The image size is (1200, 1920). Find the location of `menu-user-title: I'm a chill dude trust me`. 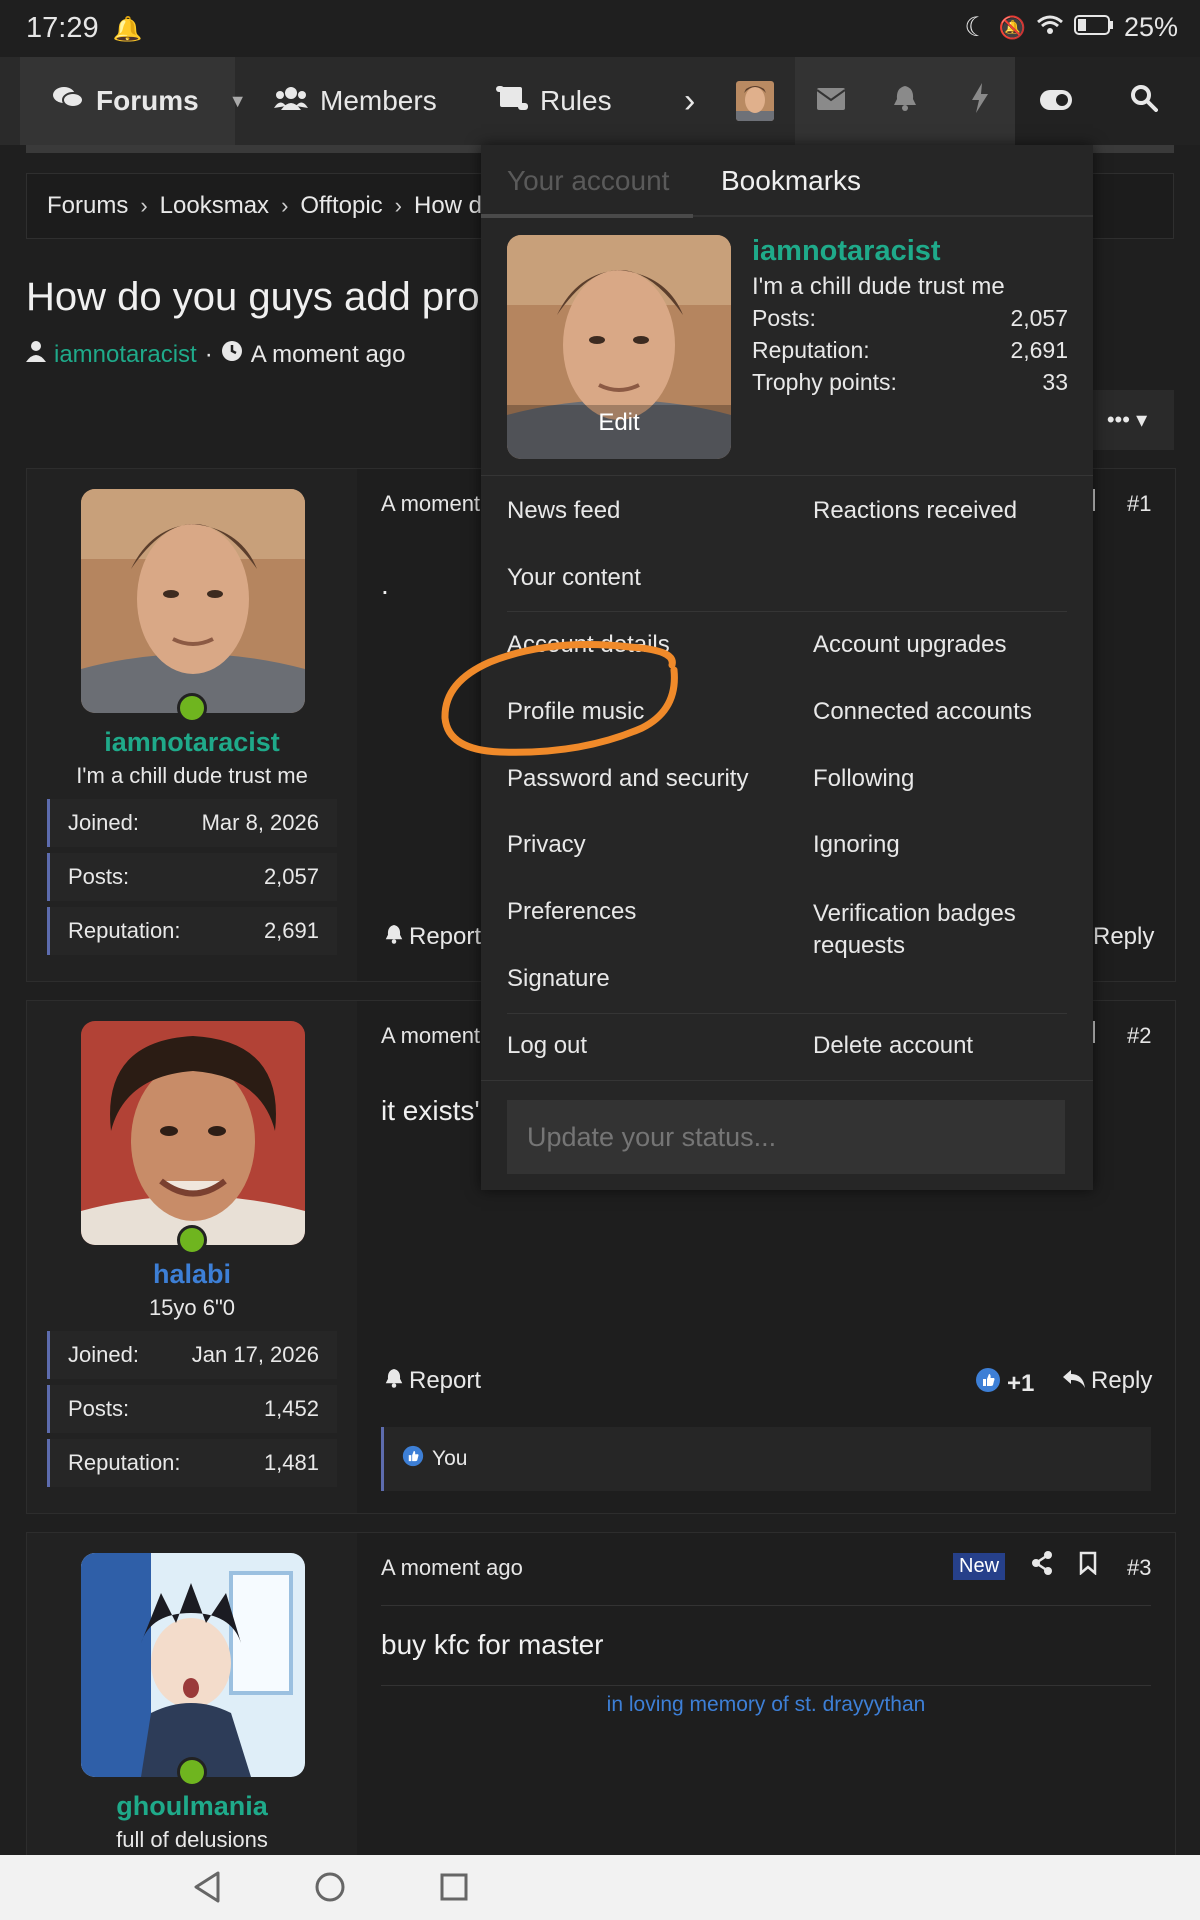

menu-user-title: I'm a chill dude trust me is located at coordinates (878, 286).